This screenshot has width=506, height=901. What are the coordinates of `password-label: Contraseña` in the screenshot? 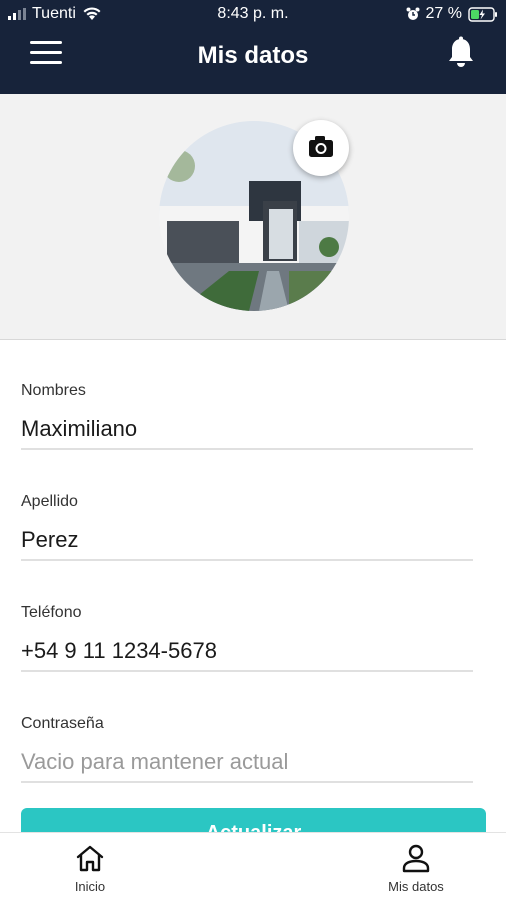 It's located at (62, 723).